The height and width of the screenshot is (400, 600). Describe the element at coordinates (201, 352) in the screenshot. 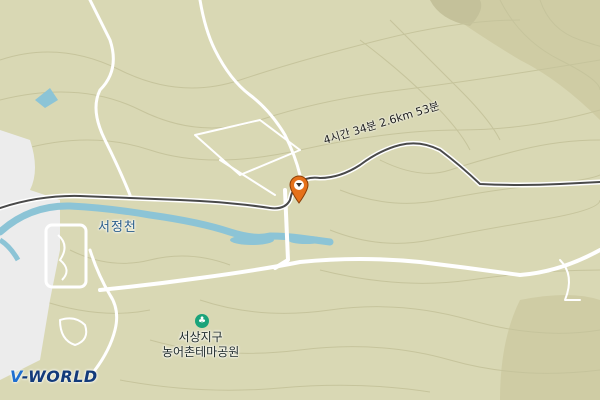

I see `park-label-line2: 농어촌테마공원` at that location.